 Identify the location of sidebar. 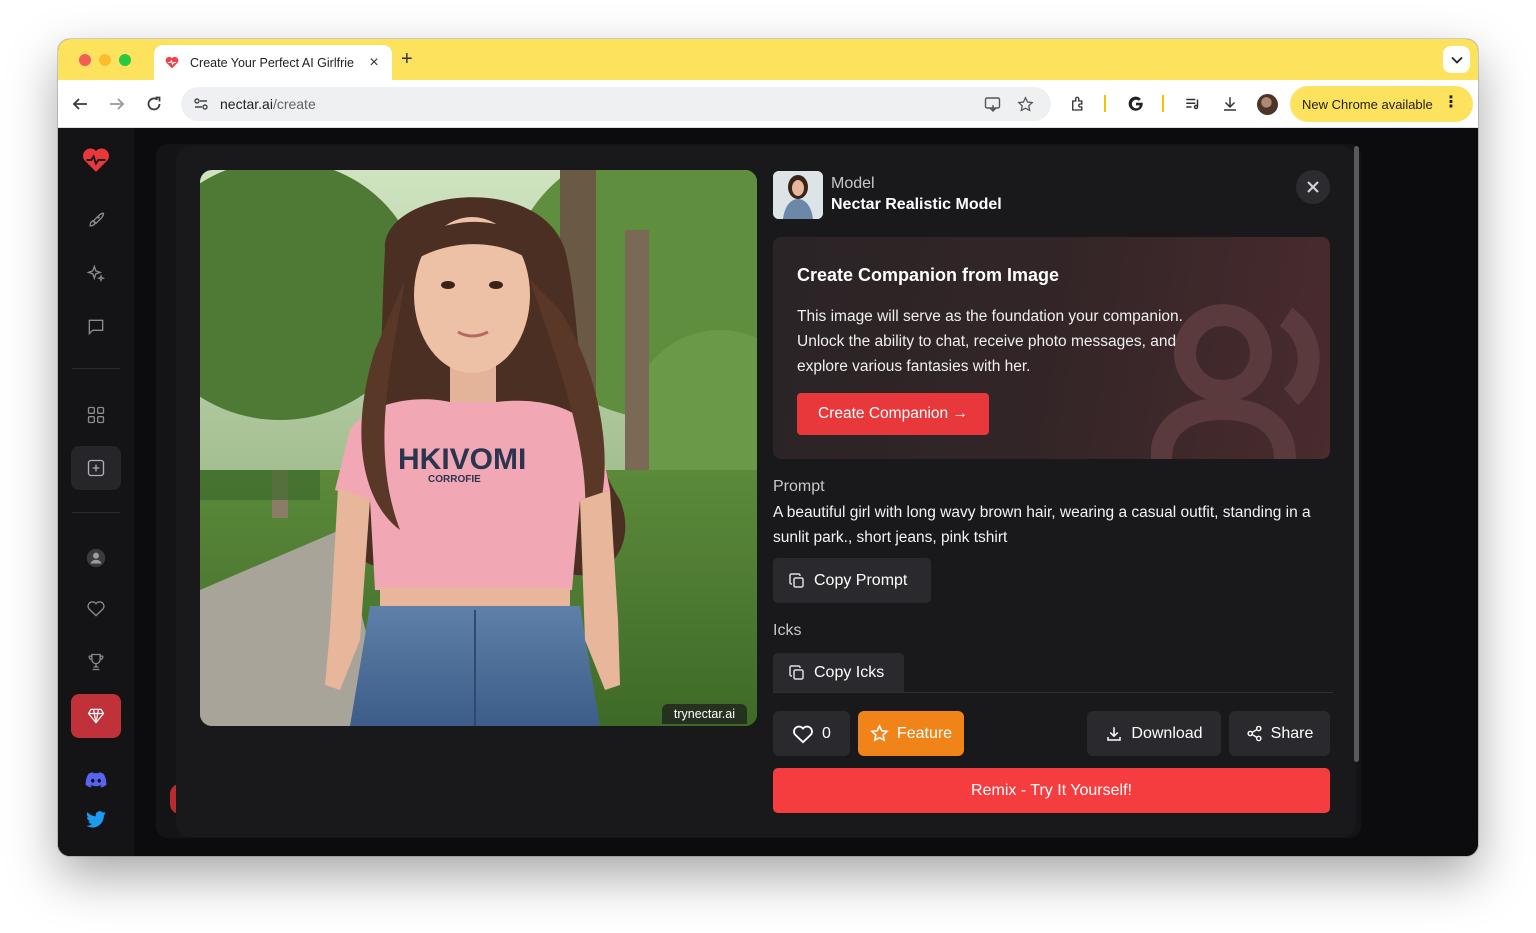
(96, 492).